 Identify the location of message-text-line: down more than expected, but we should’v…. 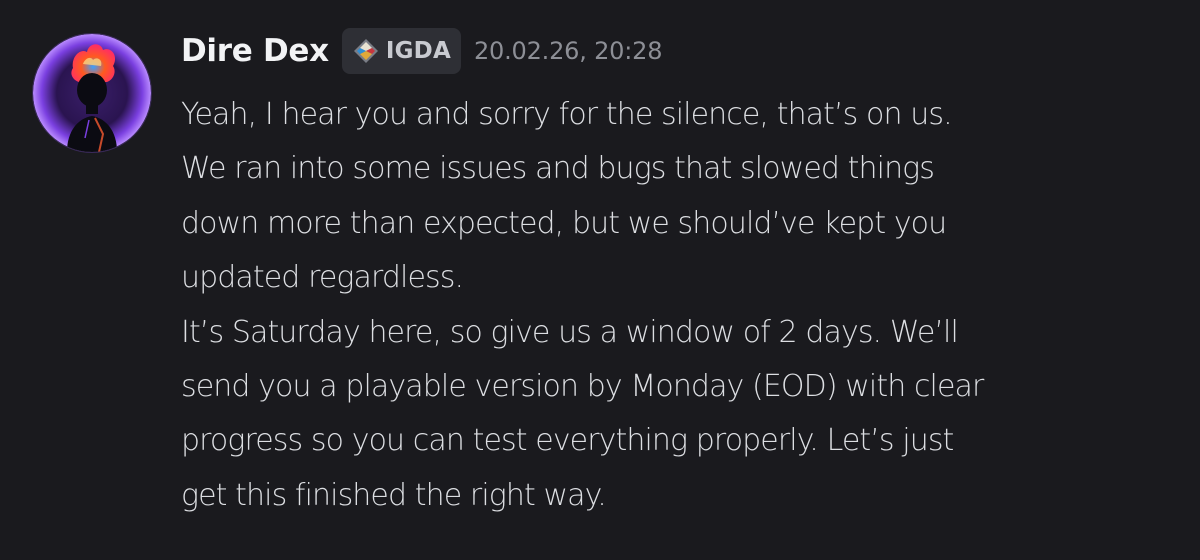
(564, 223).